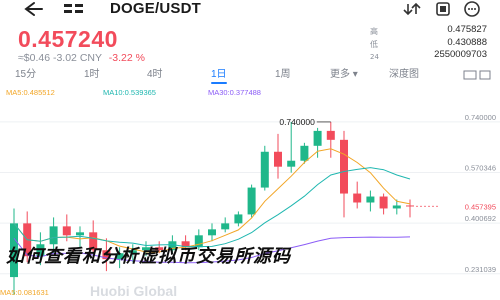  Describe the element at coordinates (412, 9) in the screenshot. I see `swap-icon` at that location.